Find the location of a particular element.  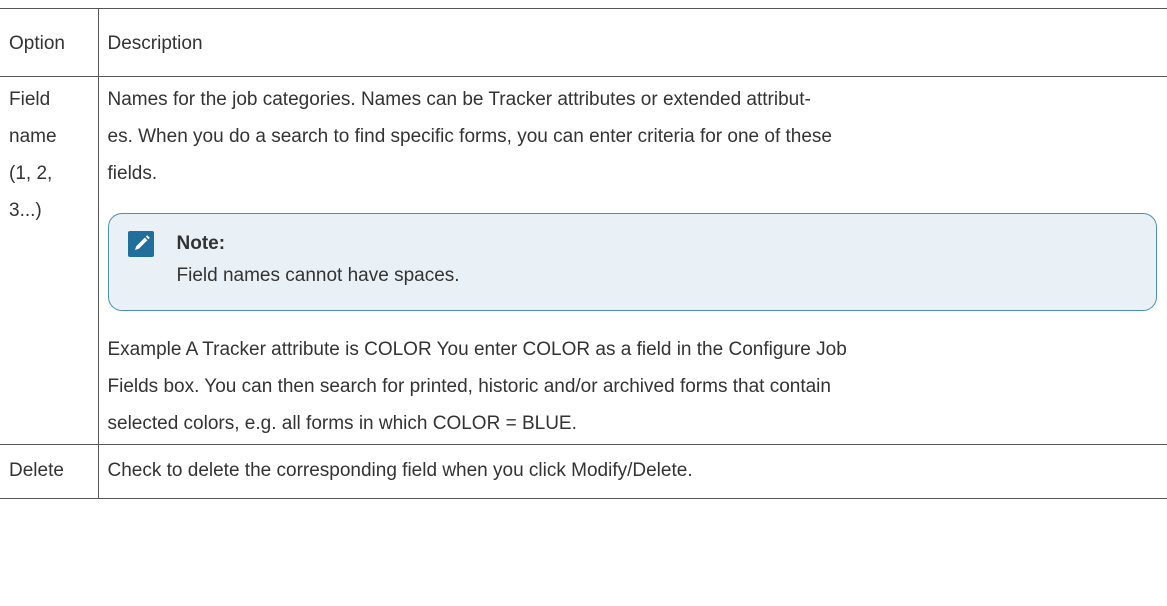

option-line: 3...) is located at coordinates (25, 210).